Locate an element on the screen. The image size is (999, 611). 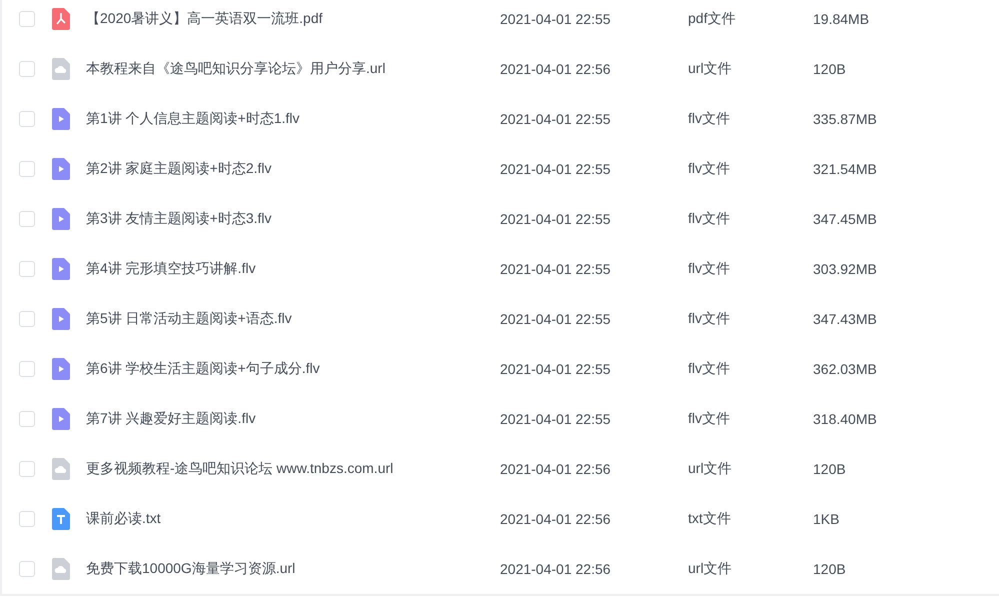
file-type: txt文件 is located at coordinates (710, 519).